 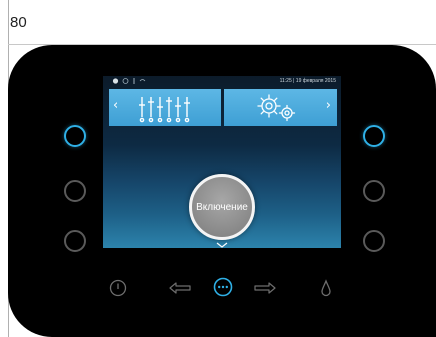 I want to click on power-on-label: Включение, so click(x=222, y=207).